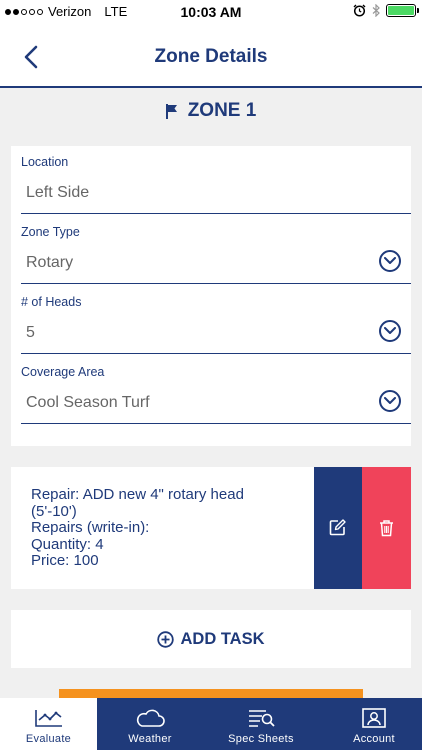 This screenshot has height=750, width=422. I want to click on chart-icon, so click(48, 718).